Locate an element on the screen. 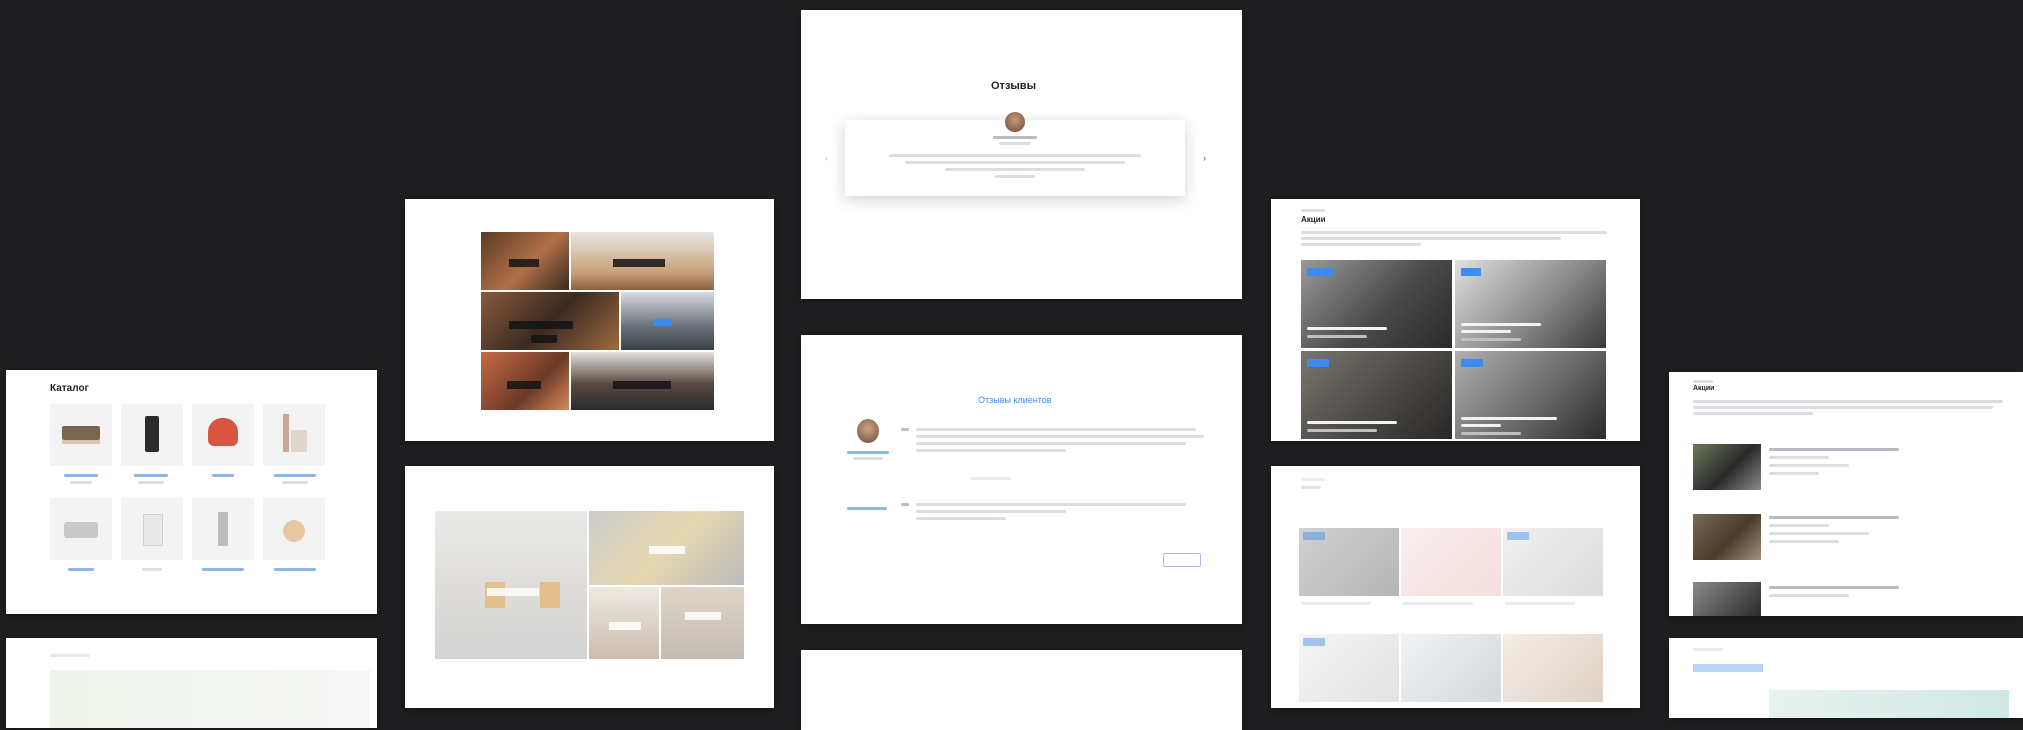 This screenshot has width=2023, height=730. testimonial-card is located at coordinates (1015, 154).